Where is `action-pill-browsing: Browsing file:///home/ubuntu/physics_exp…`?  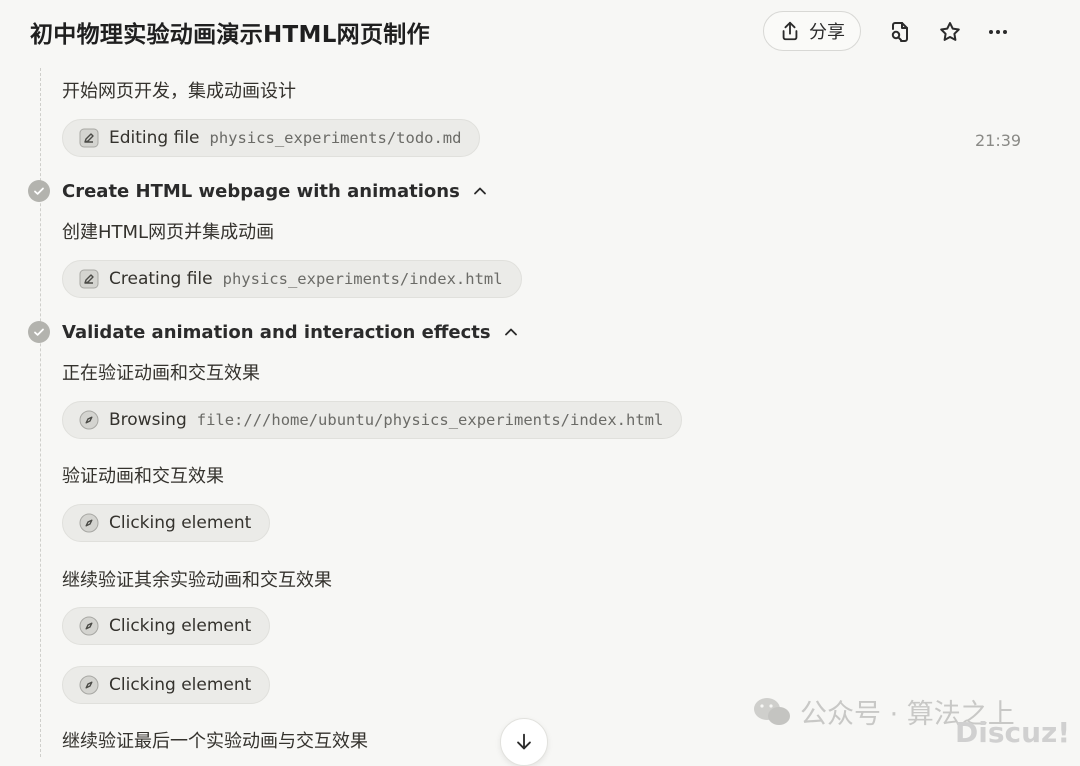 action-pill-browsing: Browsing file:///home/ubuntu/physics_exp… is located at coordinates (372, 420).